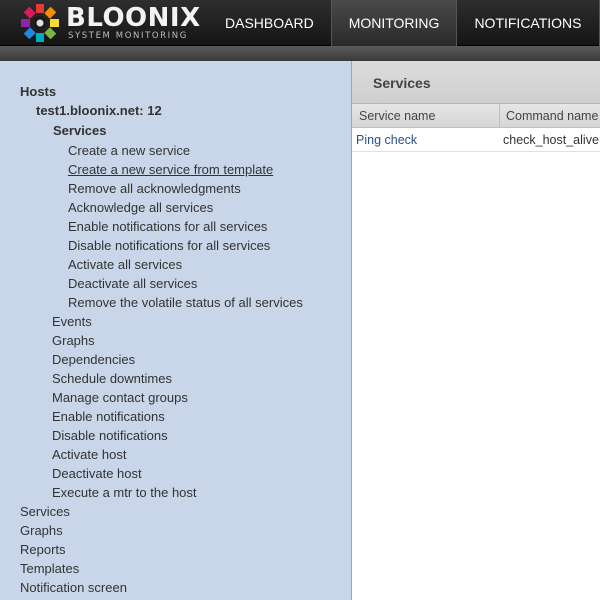 This screenshot has height=600, width=600. I want to click on column-header-command-name: Command name, so click(553, 116).